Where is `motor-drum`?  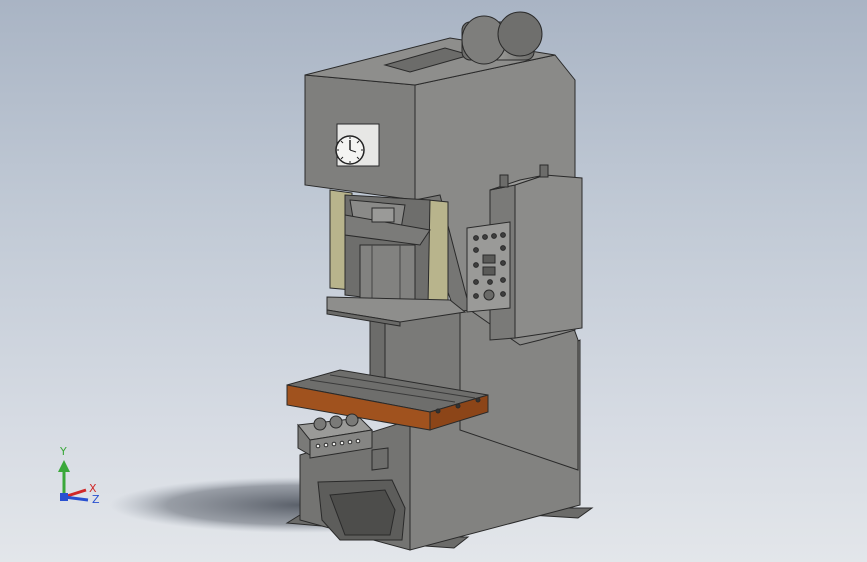
motor-drum is located at coordinates (502, 38).